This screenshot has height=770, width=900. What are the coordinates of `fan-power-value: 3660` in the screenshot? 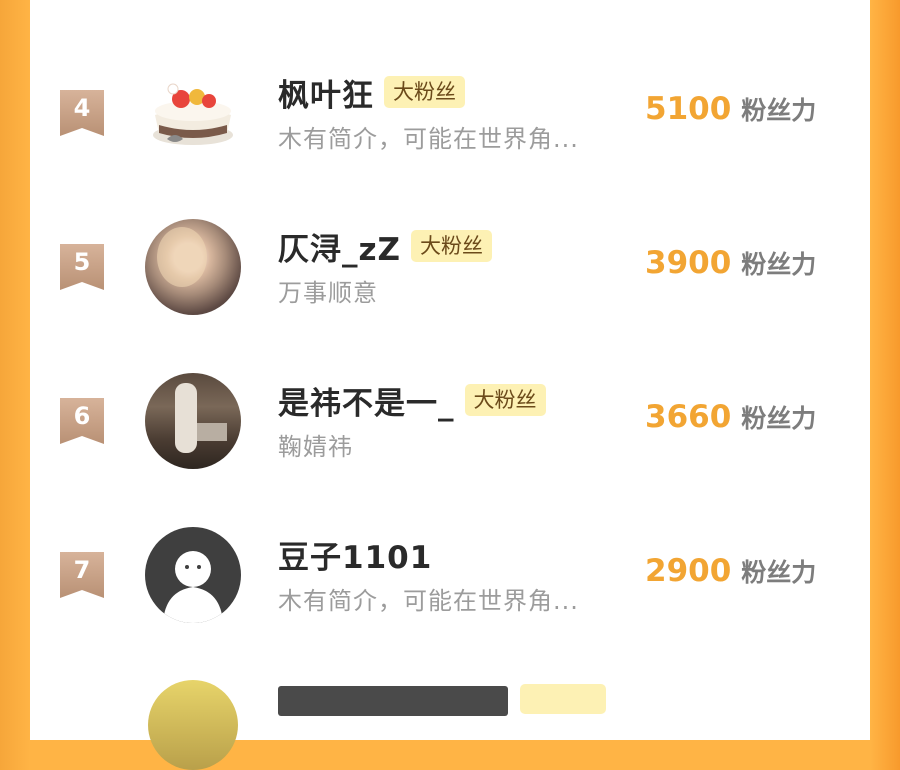 It's located at (688, 417).